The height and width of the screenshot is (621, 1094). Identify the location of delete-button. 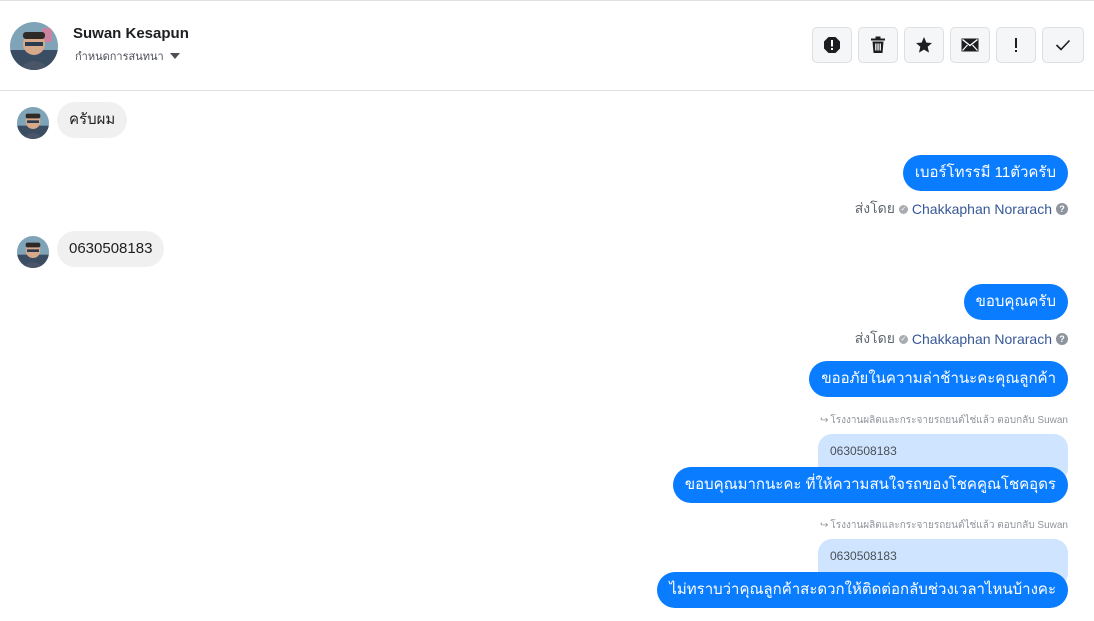
(878, 45).